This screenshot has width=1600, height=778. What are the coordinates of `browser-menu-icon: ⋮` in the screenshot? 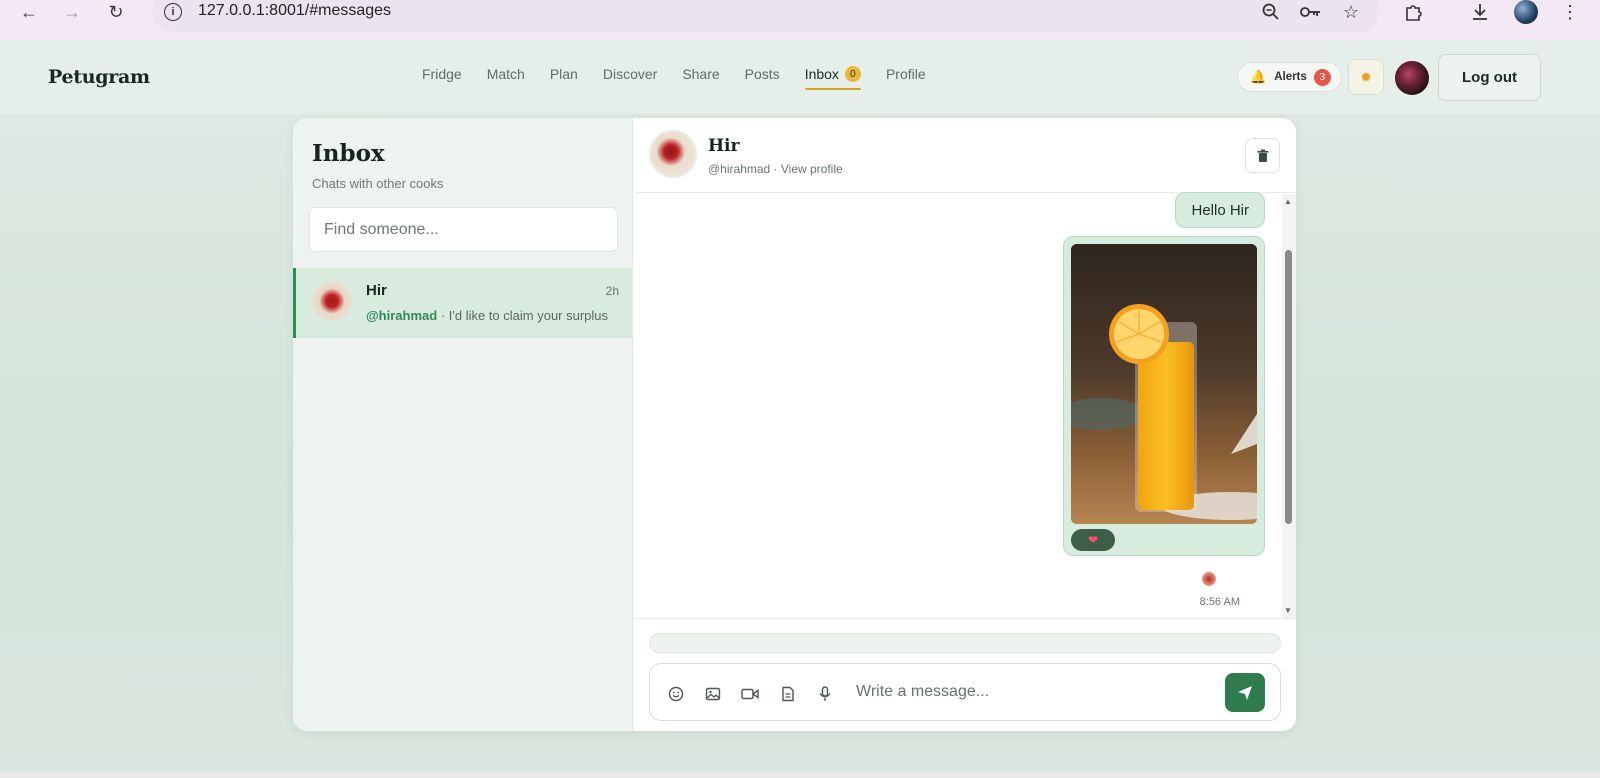 It's located at (1570, 12).